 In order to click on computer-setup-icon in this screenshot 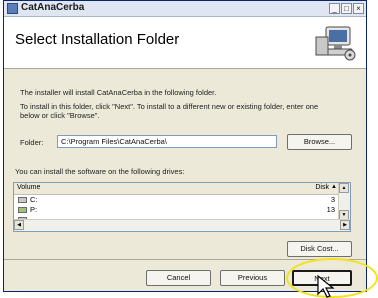, I will do `click(335, 43)`.